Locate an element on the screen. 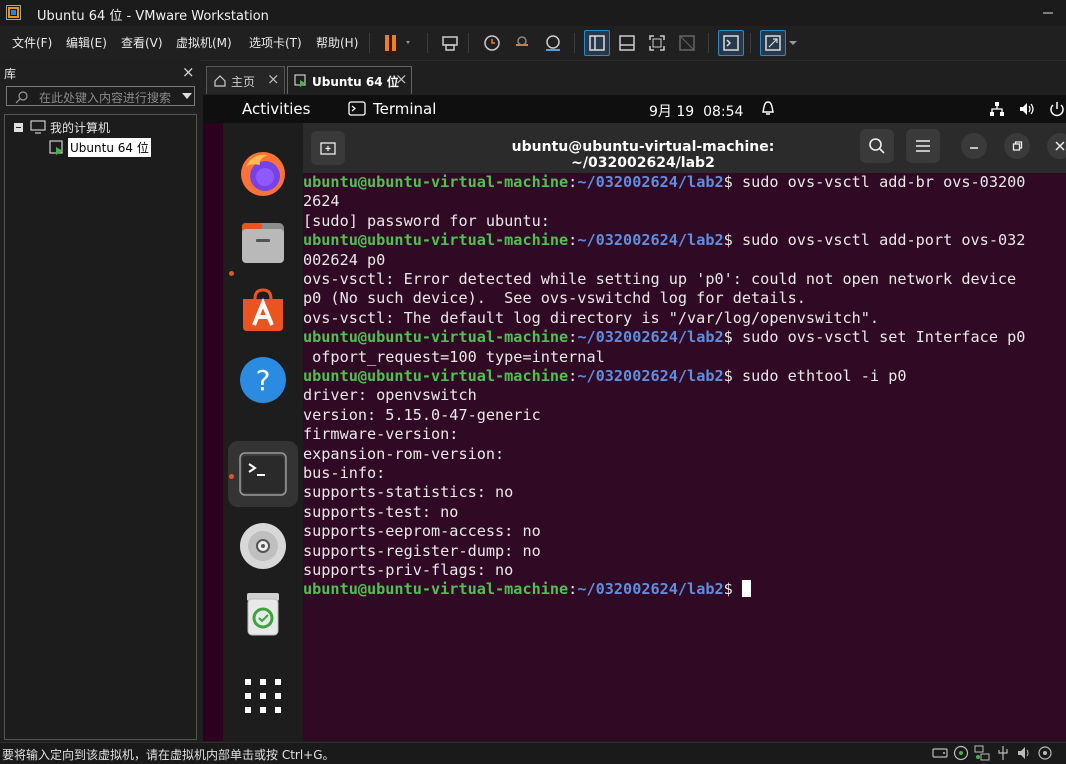 This screenshot has height=764, width=1066. hamburger-menu-button is located at coordinates (923, 146).